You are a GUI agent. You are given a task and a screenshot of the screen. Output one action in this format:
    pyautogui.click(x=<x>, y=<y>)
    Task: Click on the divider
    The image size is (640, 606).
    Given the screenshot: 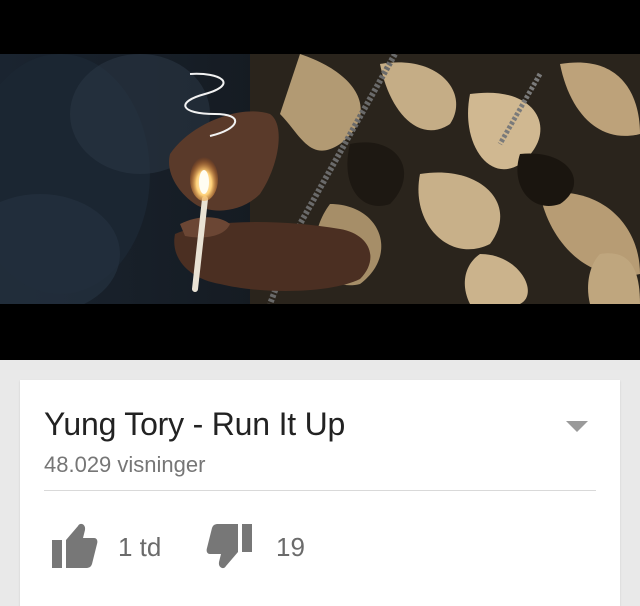 What is the action you would take?
    pyautogui.click(x=320, y=490)
    